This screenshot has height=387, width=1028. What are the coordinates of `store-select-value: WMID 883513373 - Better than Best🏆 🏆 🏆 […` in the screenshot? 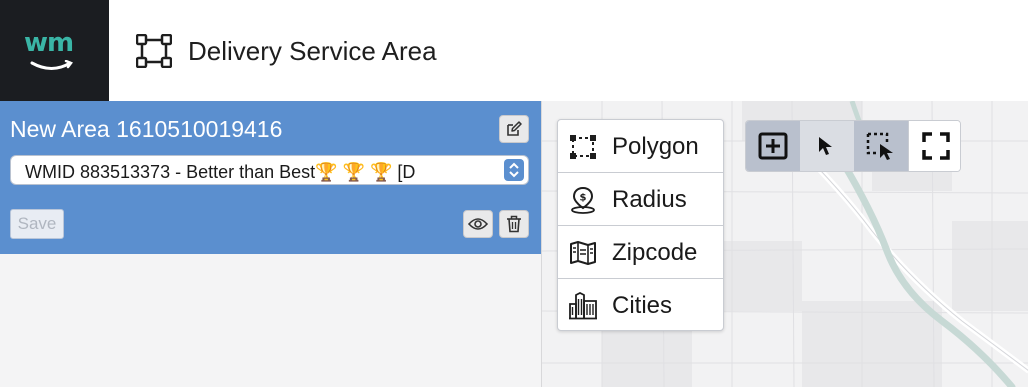 It's located at (220, 172).